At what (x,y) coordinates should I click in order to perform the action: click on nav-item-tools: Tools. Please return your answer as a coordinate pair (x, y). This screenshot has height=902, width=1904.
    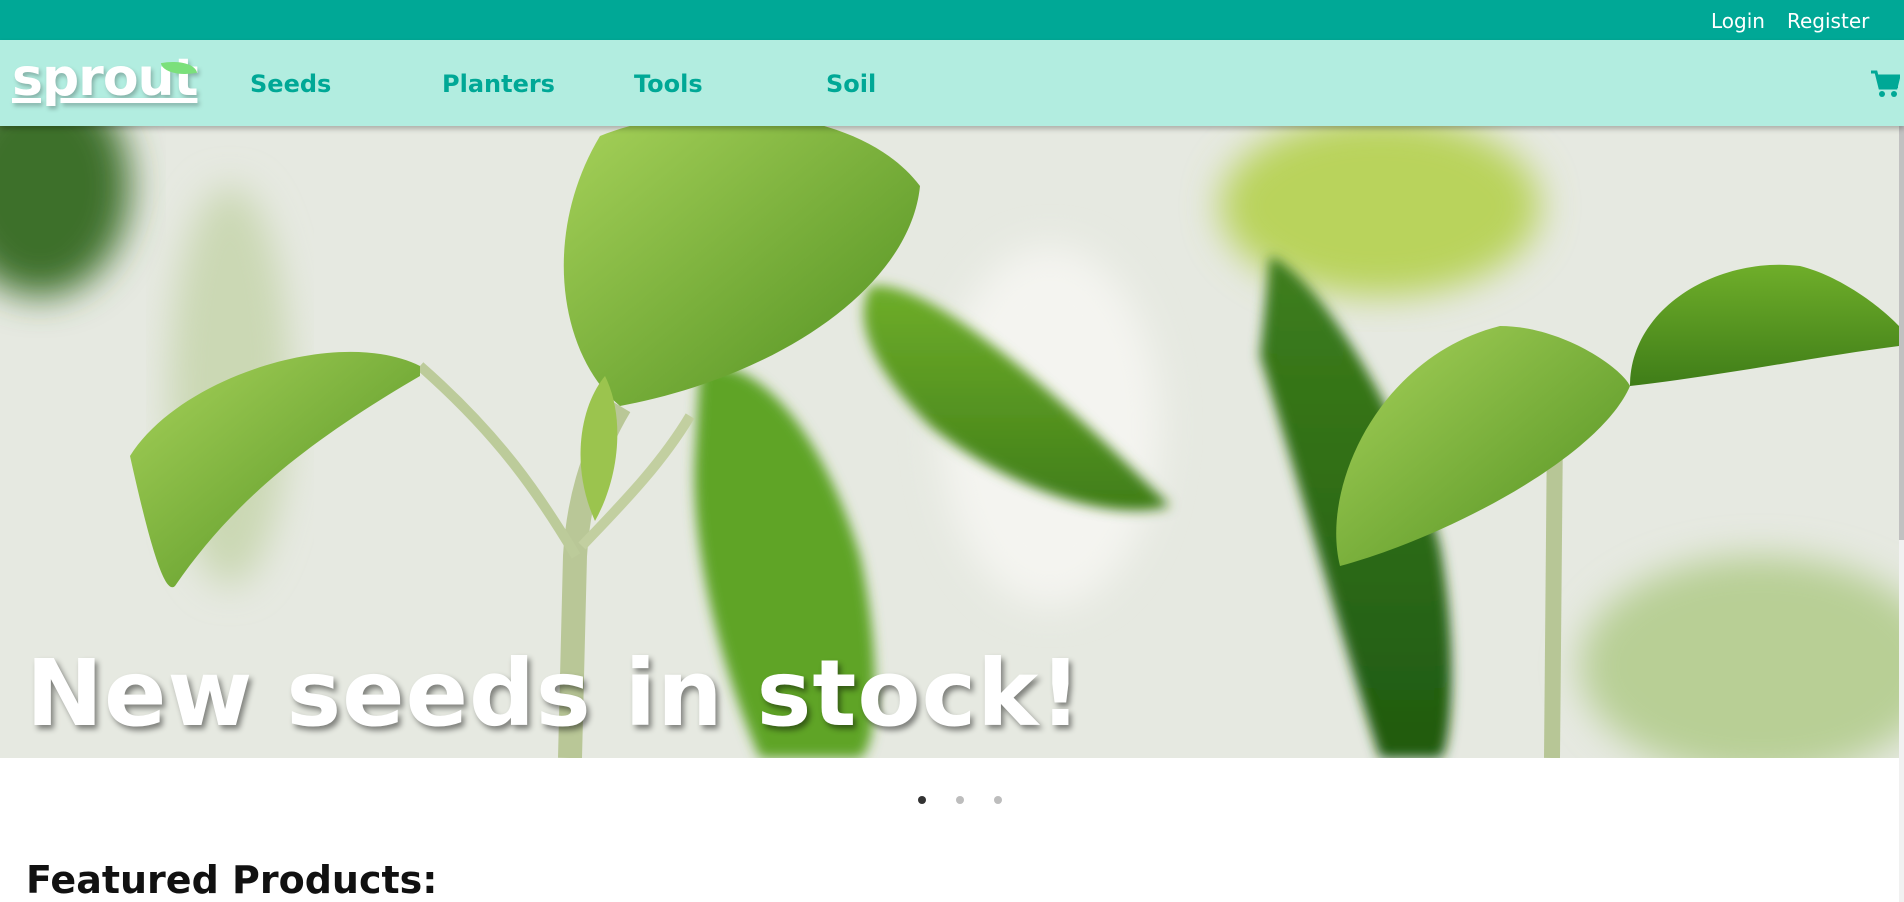
    Looking at the image, I should click on (668, 84).